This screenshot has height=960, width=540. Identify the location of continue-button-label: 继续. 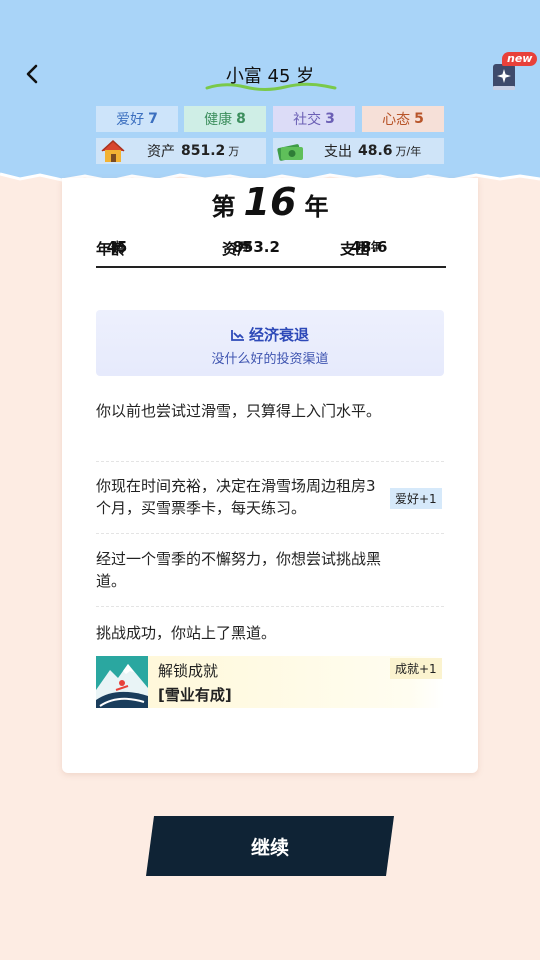
(270, 846).